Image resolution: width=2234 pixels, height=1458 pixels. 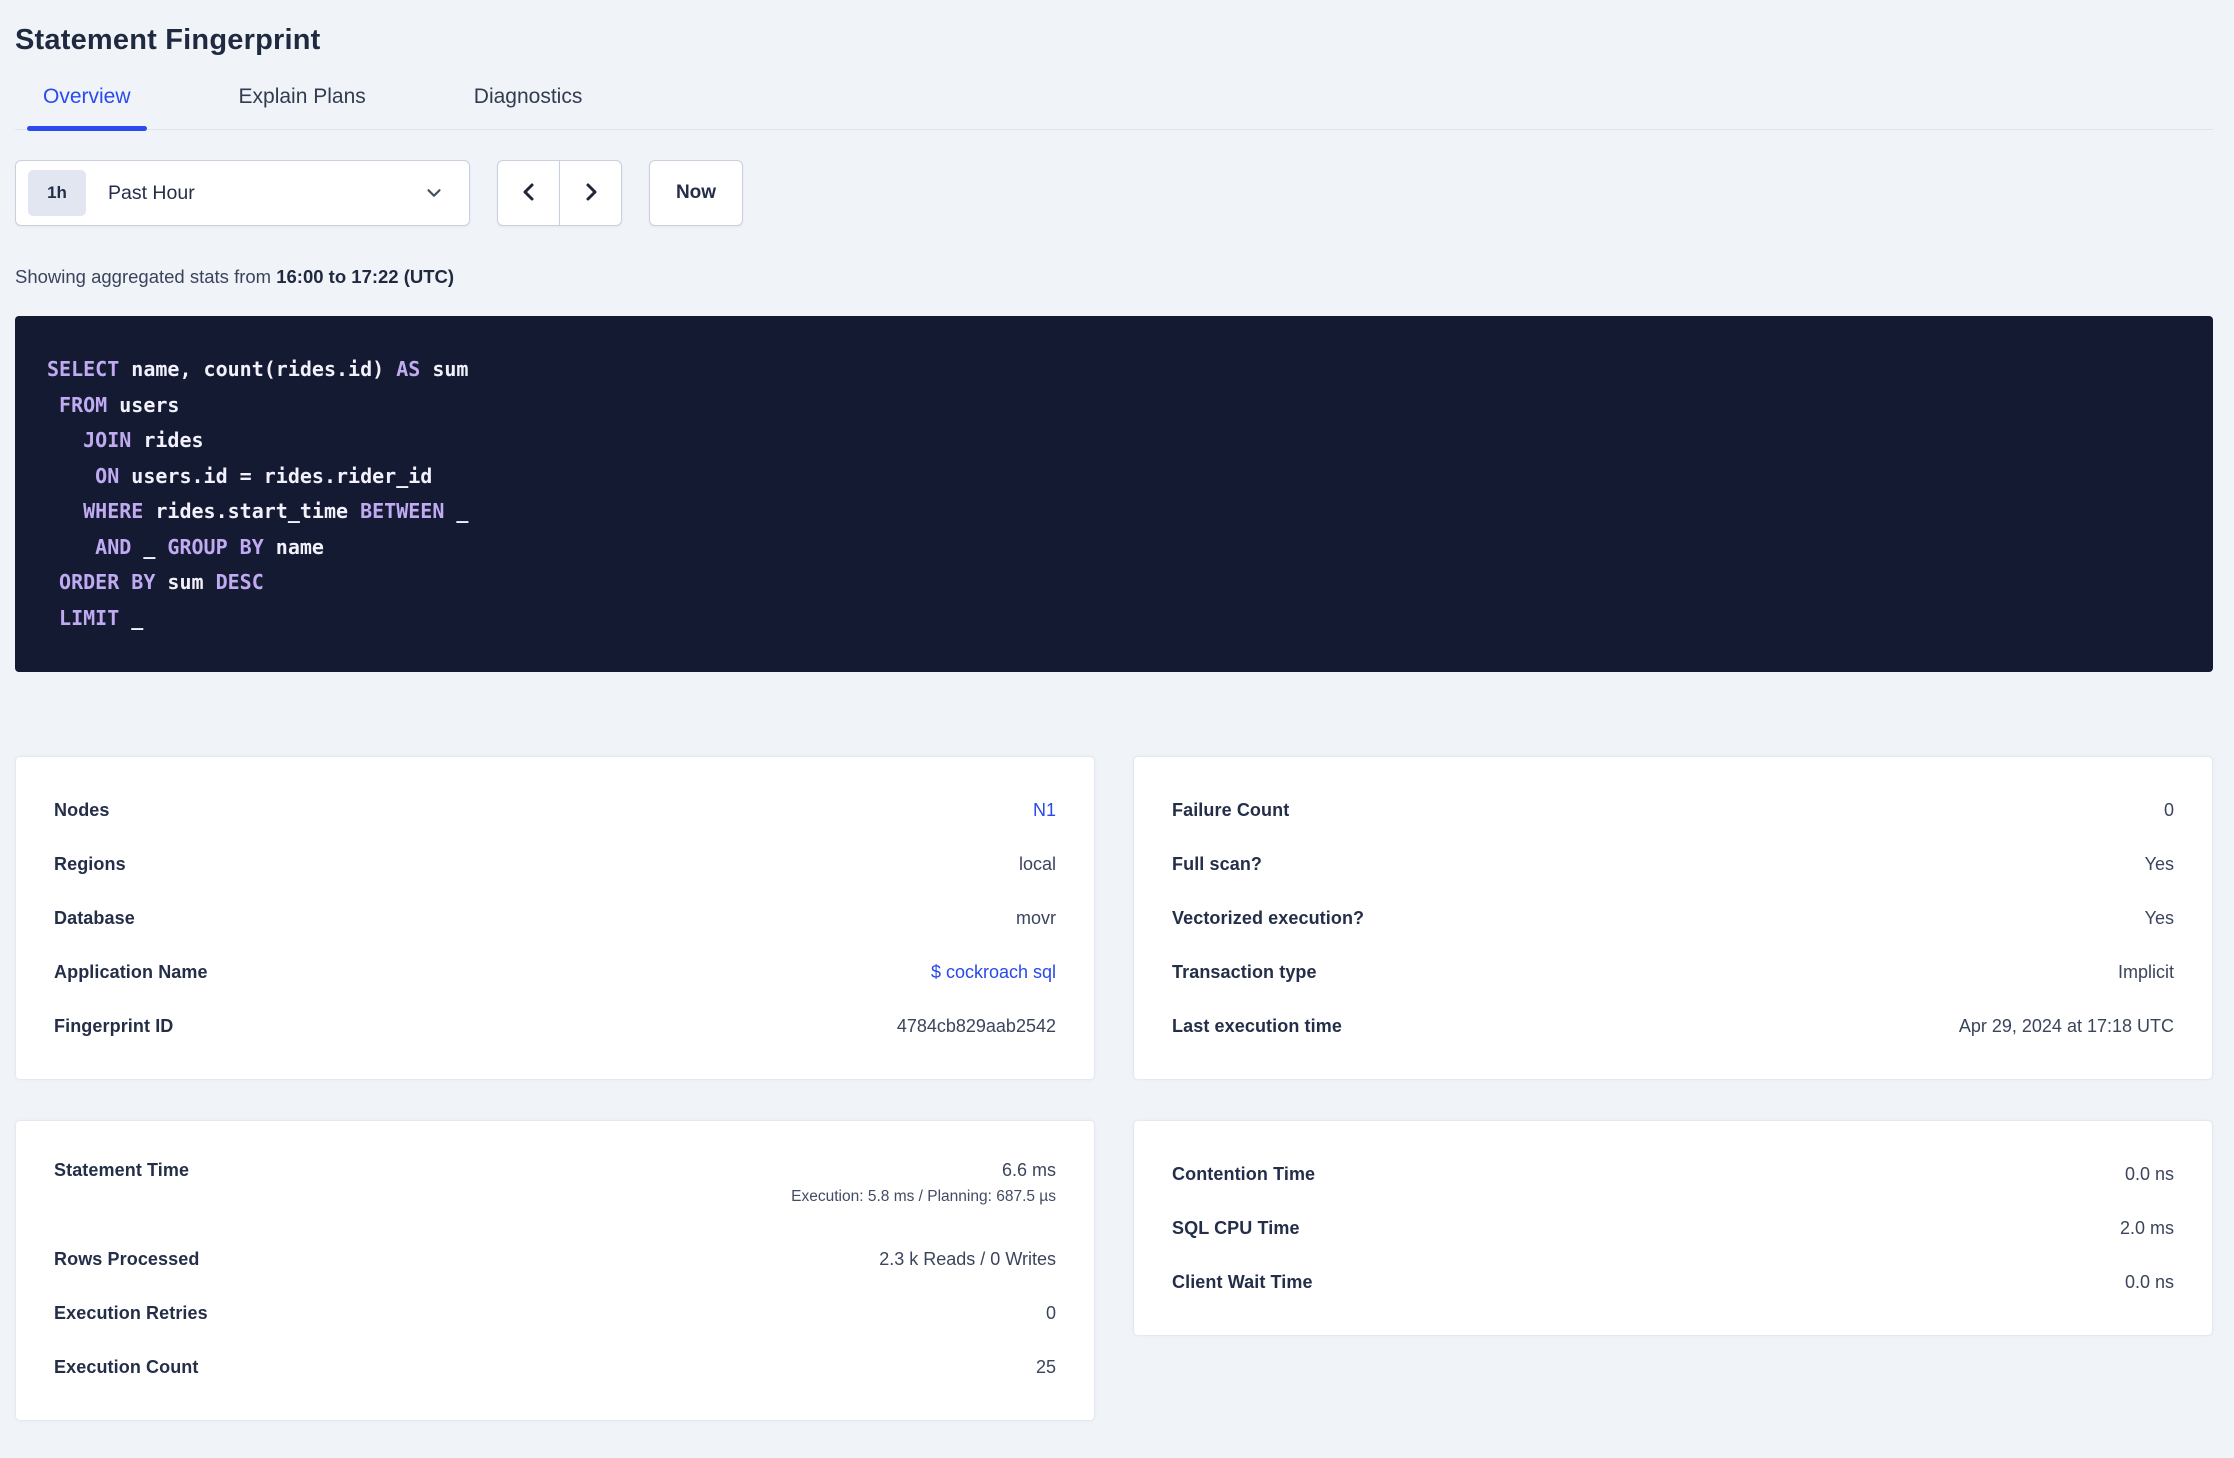 I want to click on application-name-link: $ cockroach sql, so click(x=993, y=972).